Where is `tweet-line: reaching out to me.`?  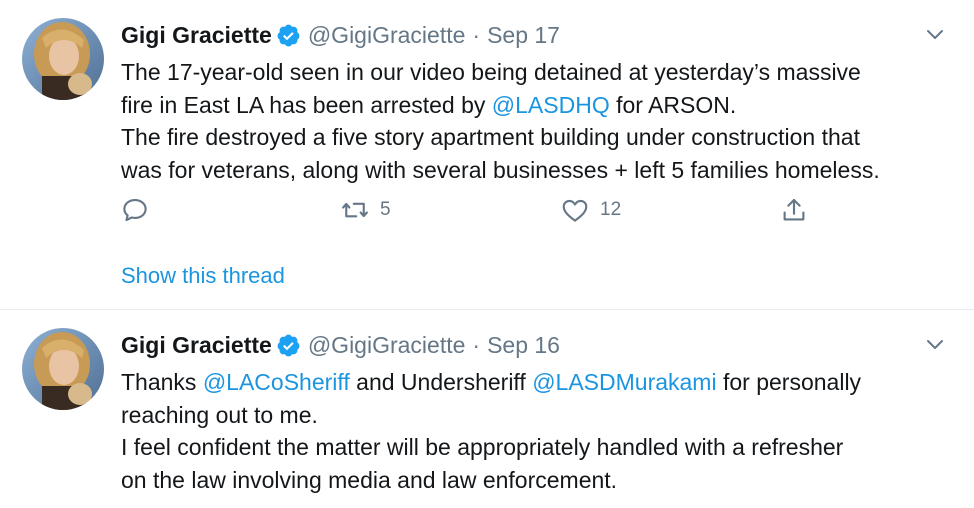 tweet-line: reaching out to me. is located at coordinates (219, 414).